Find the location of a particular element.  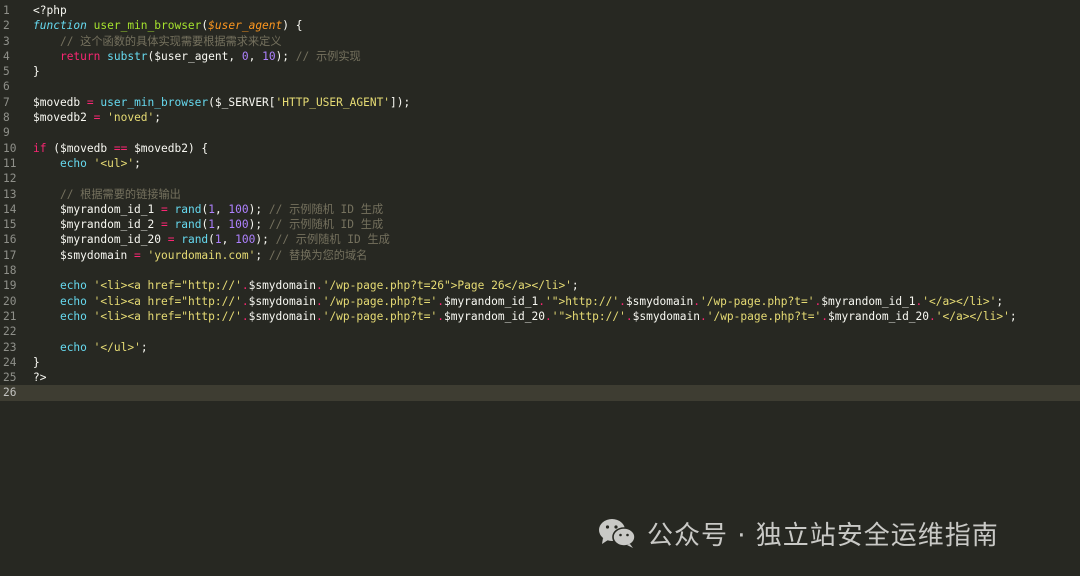

code-token: 100 is located at coordinates (245, 240).